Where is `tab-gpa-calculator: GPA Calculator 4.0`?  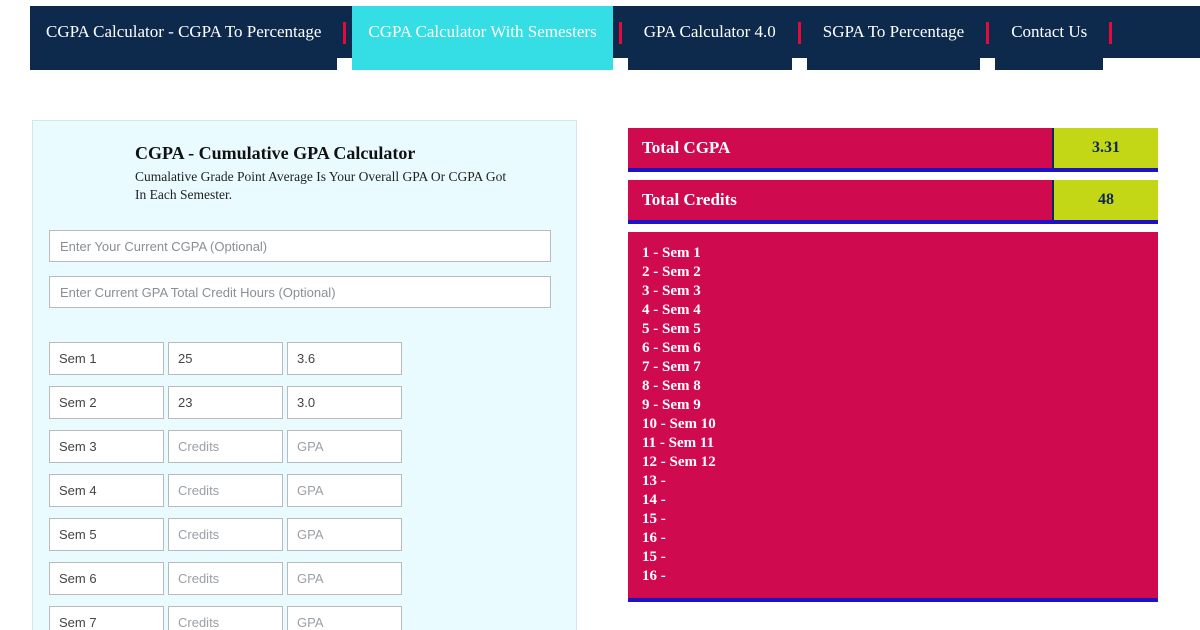
tab-gpa-calculator: GPA Calculator 4.0 is located at coordinates (709, 38).